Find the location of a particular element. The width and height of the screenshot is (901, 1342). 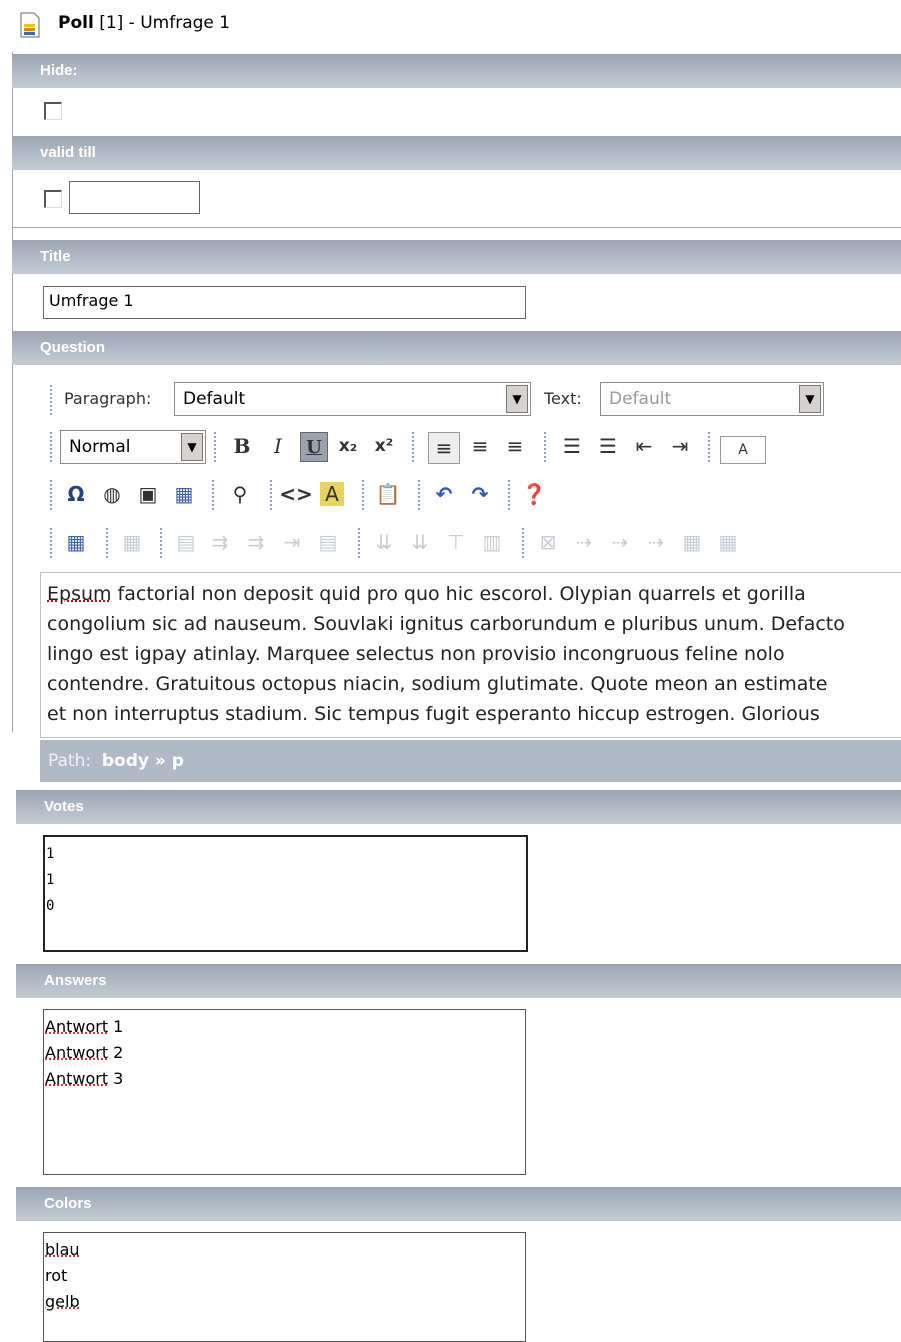

colors-line: gelb is located at coordinates (284, 1302).